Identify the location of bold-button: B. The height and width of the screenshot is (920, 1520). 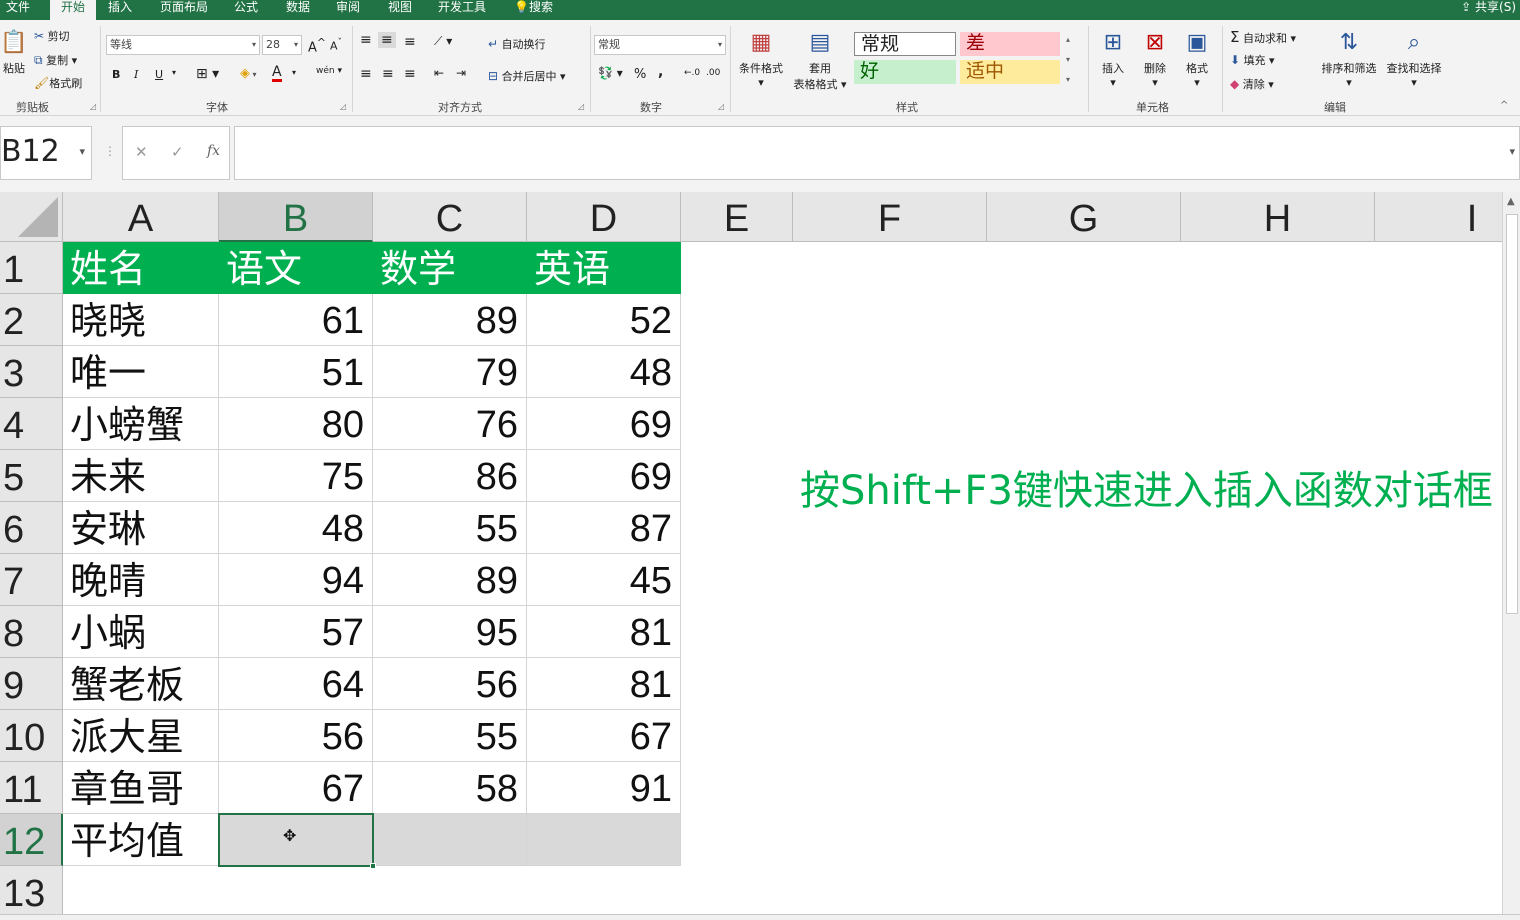
(116, 74).